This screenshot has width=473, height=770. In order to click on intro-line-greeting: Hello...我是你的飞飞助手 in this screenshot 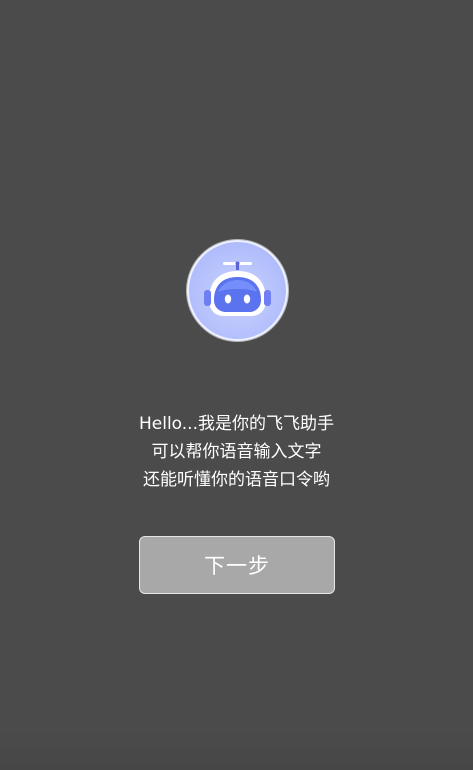, I will do `click(236, 424)`.